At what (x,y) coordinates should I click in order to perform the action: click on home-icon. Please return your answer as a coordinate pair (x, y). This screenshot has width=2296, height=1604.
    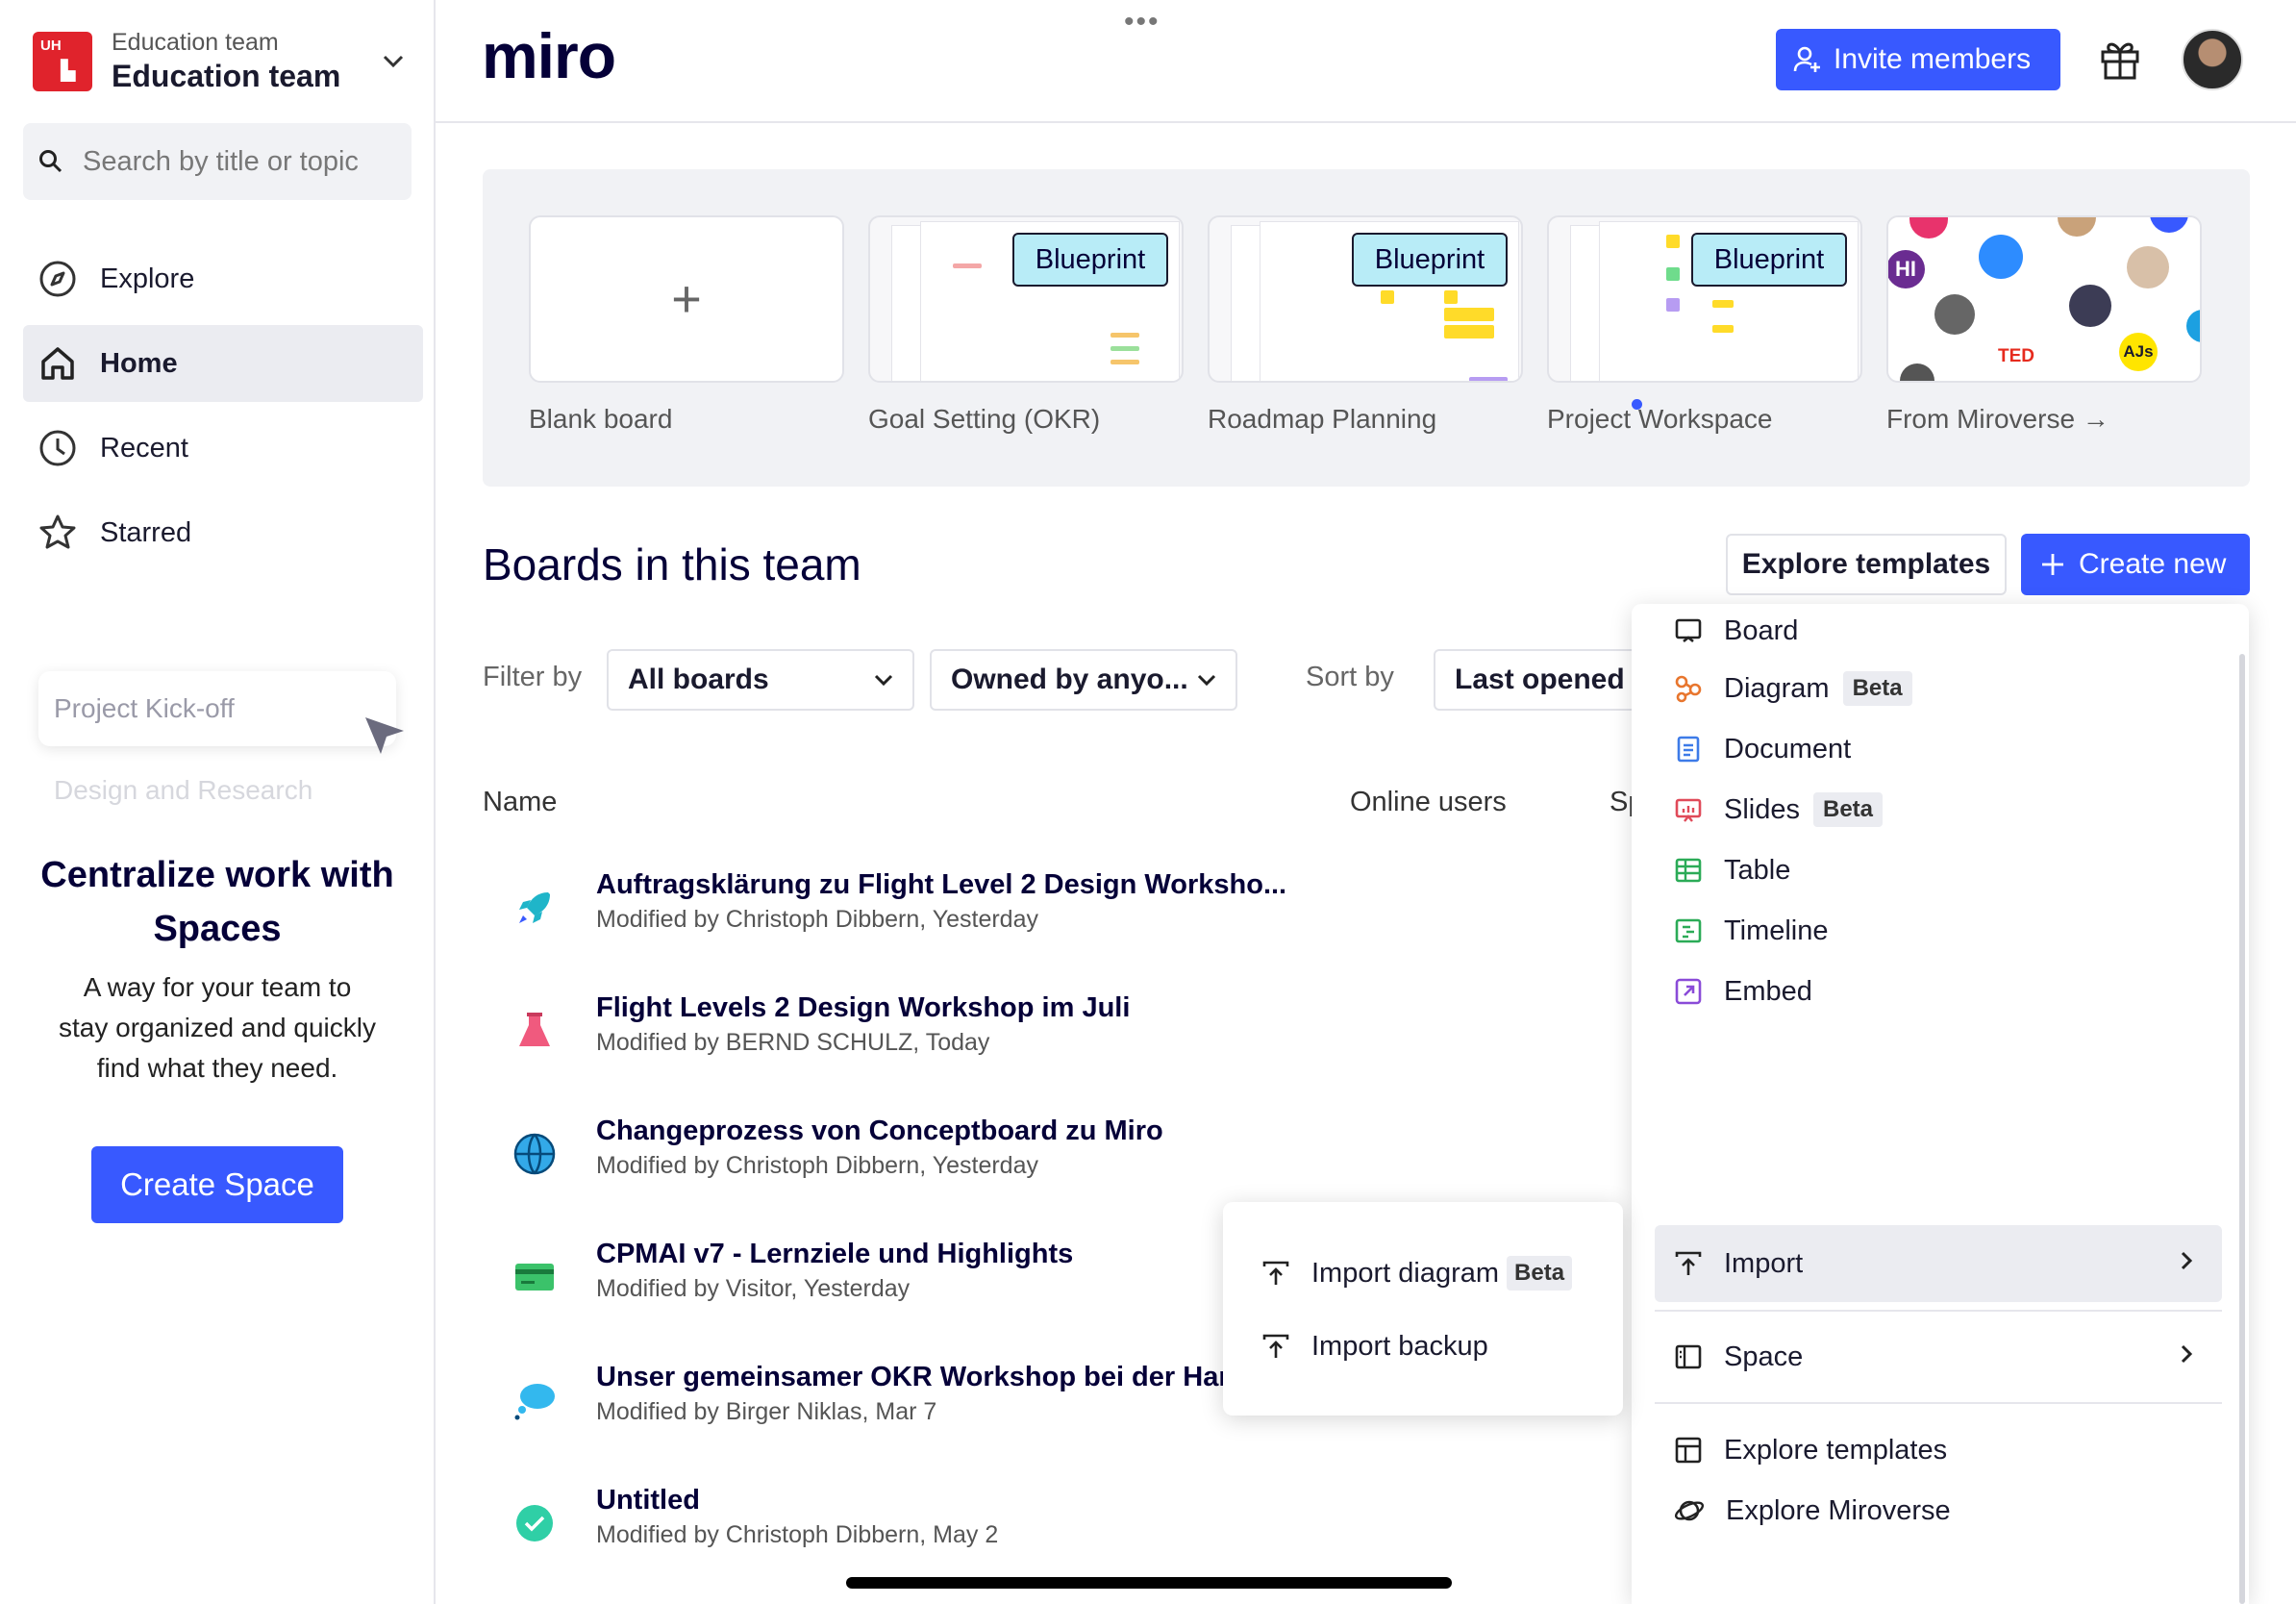
    Looking at the image, I should click on (57, 363).